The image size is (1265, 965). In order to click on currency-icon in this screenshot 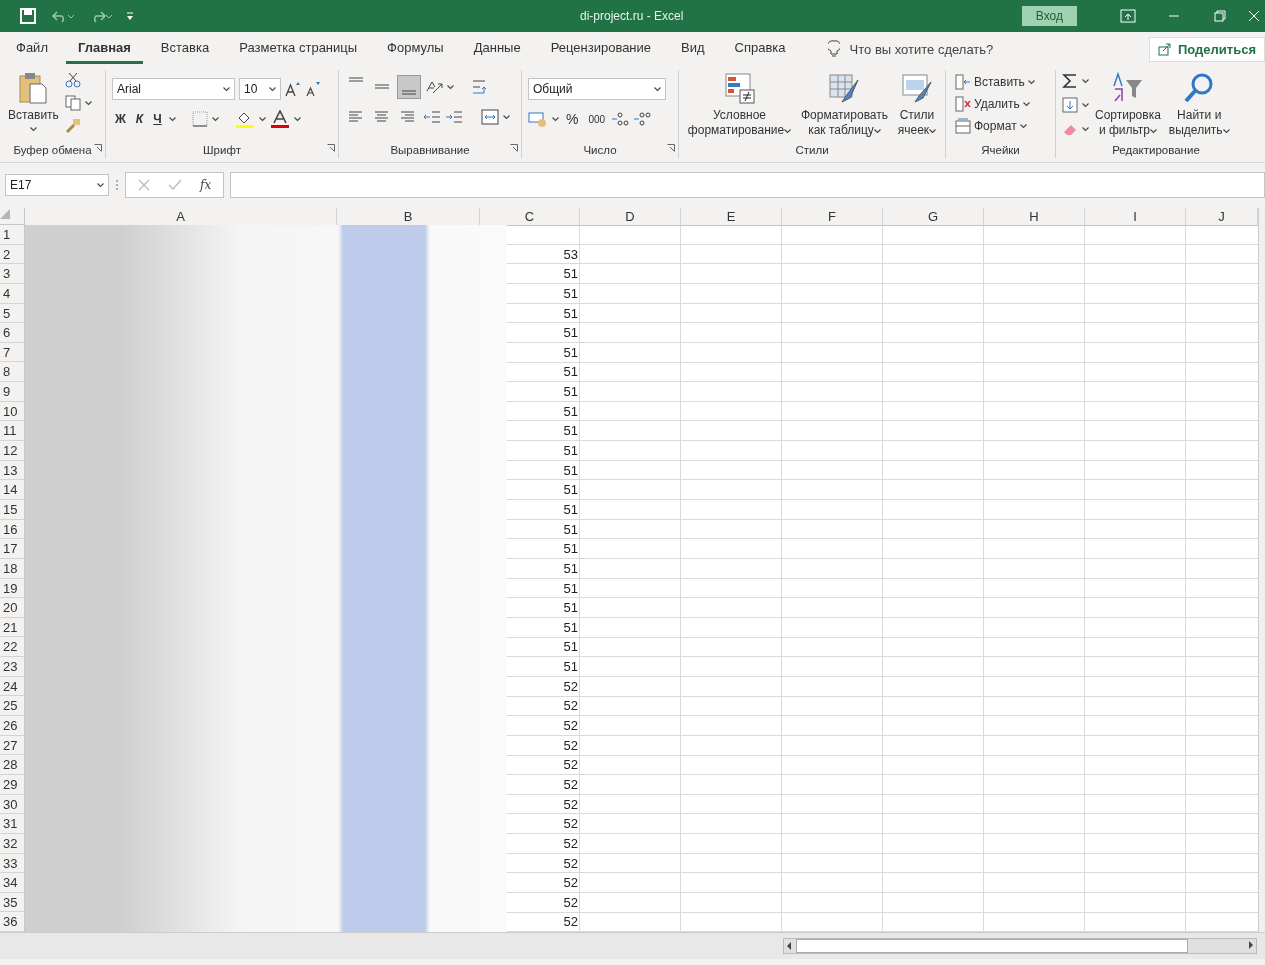, I will do `click(538, 119)`.